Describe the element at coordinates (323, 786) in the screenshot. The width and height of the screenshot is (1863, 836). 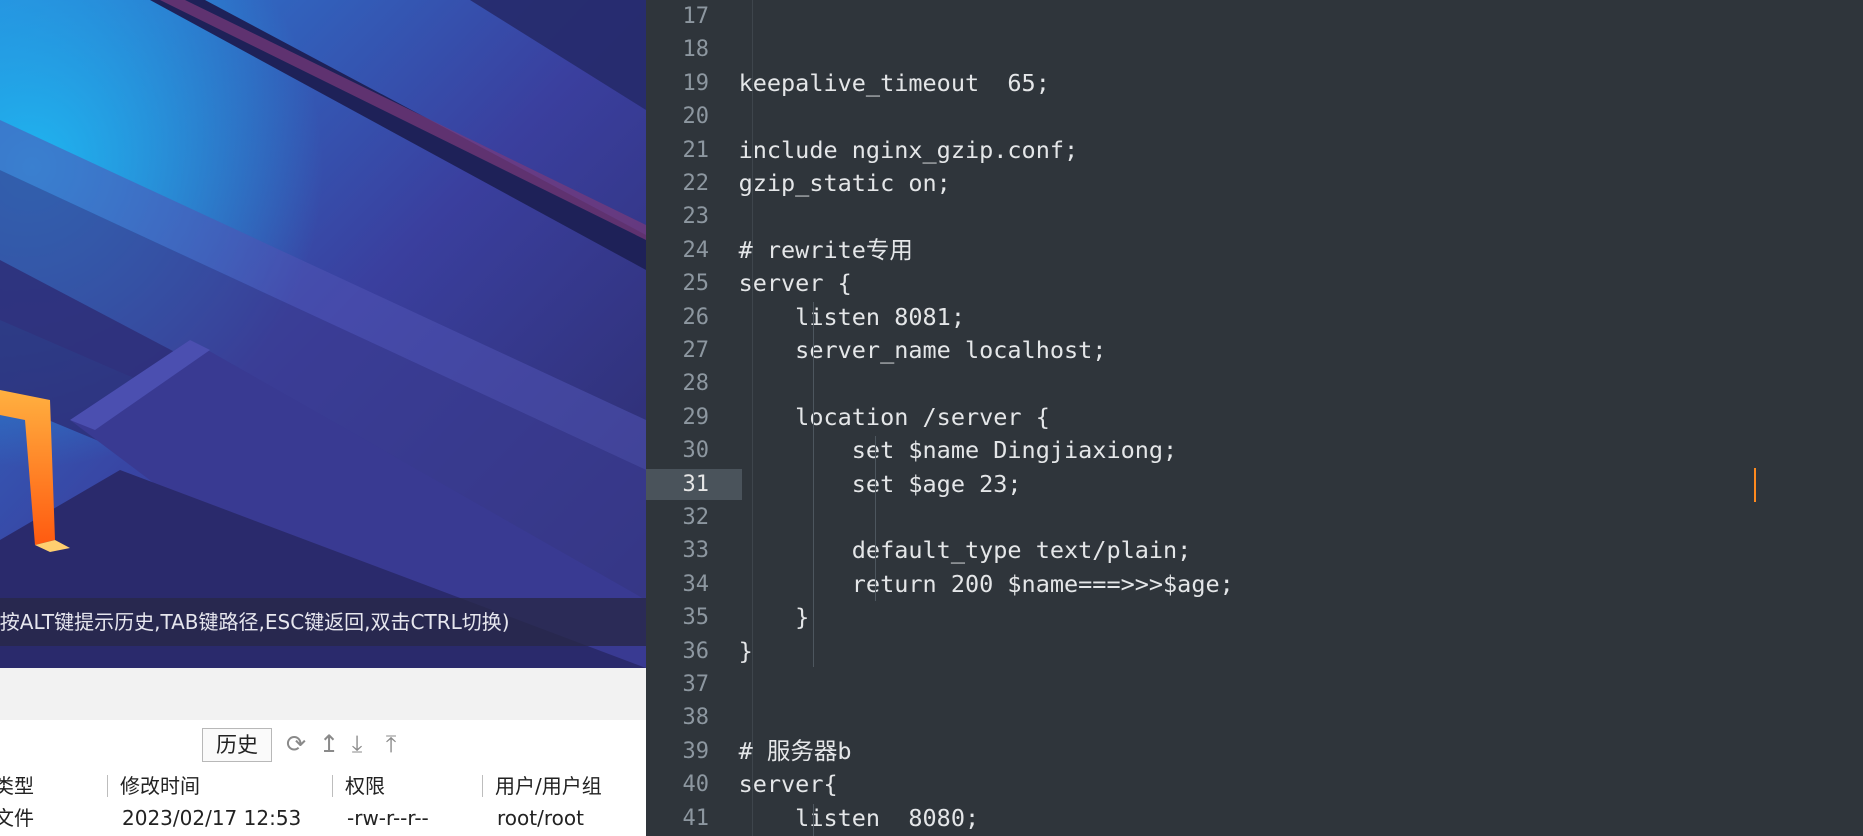
I see `file-table-header: 类型 修改时间 权限 用户/用户组` at that location.